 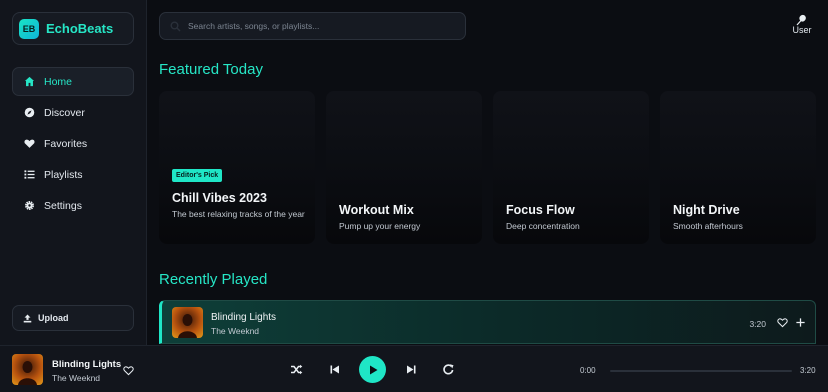 What do you see at coordinates (738, 167) in the screenshot?
I see `featured-card: Night Drive Smooth afterhours` at bounding box center [738, 167].